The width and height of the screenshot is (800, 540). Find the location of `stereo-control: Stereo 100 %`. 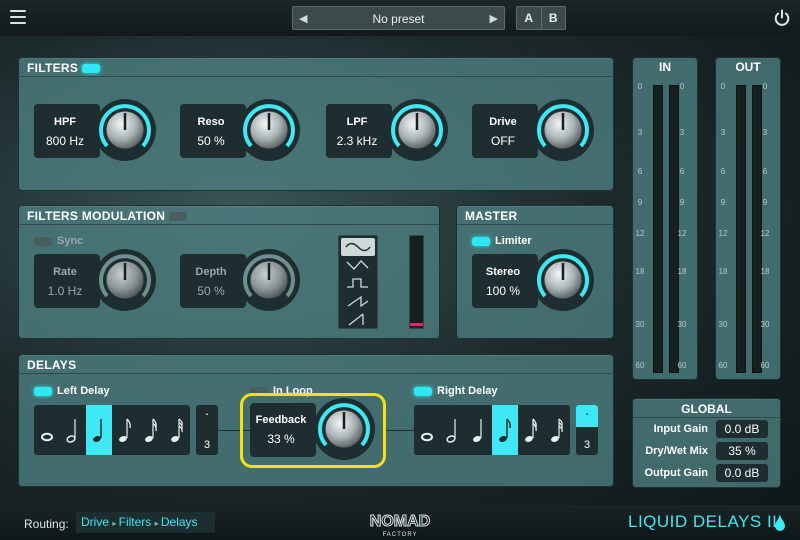

stereo-control: Stereo 100 % is located at coordinates (505, 281).